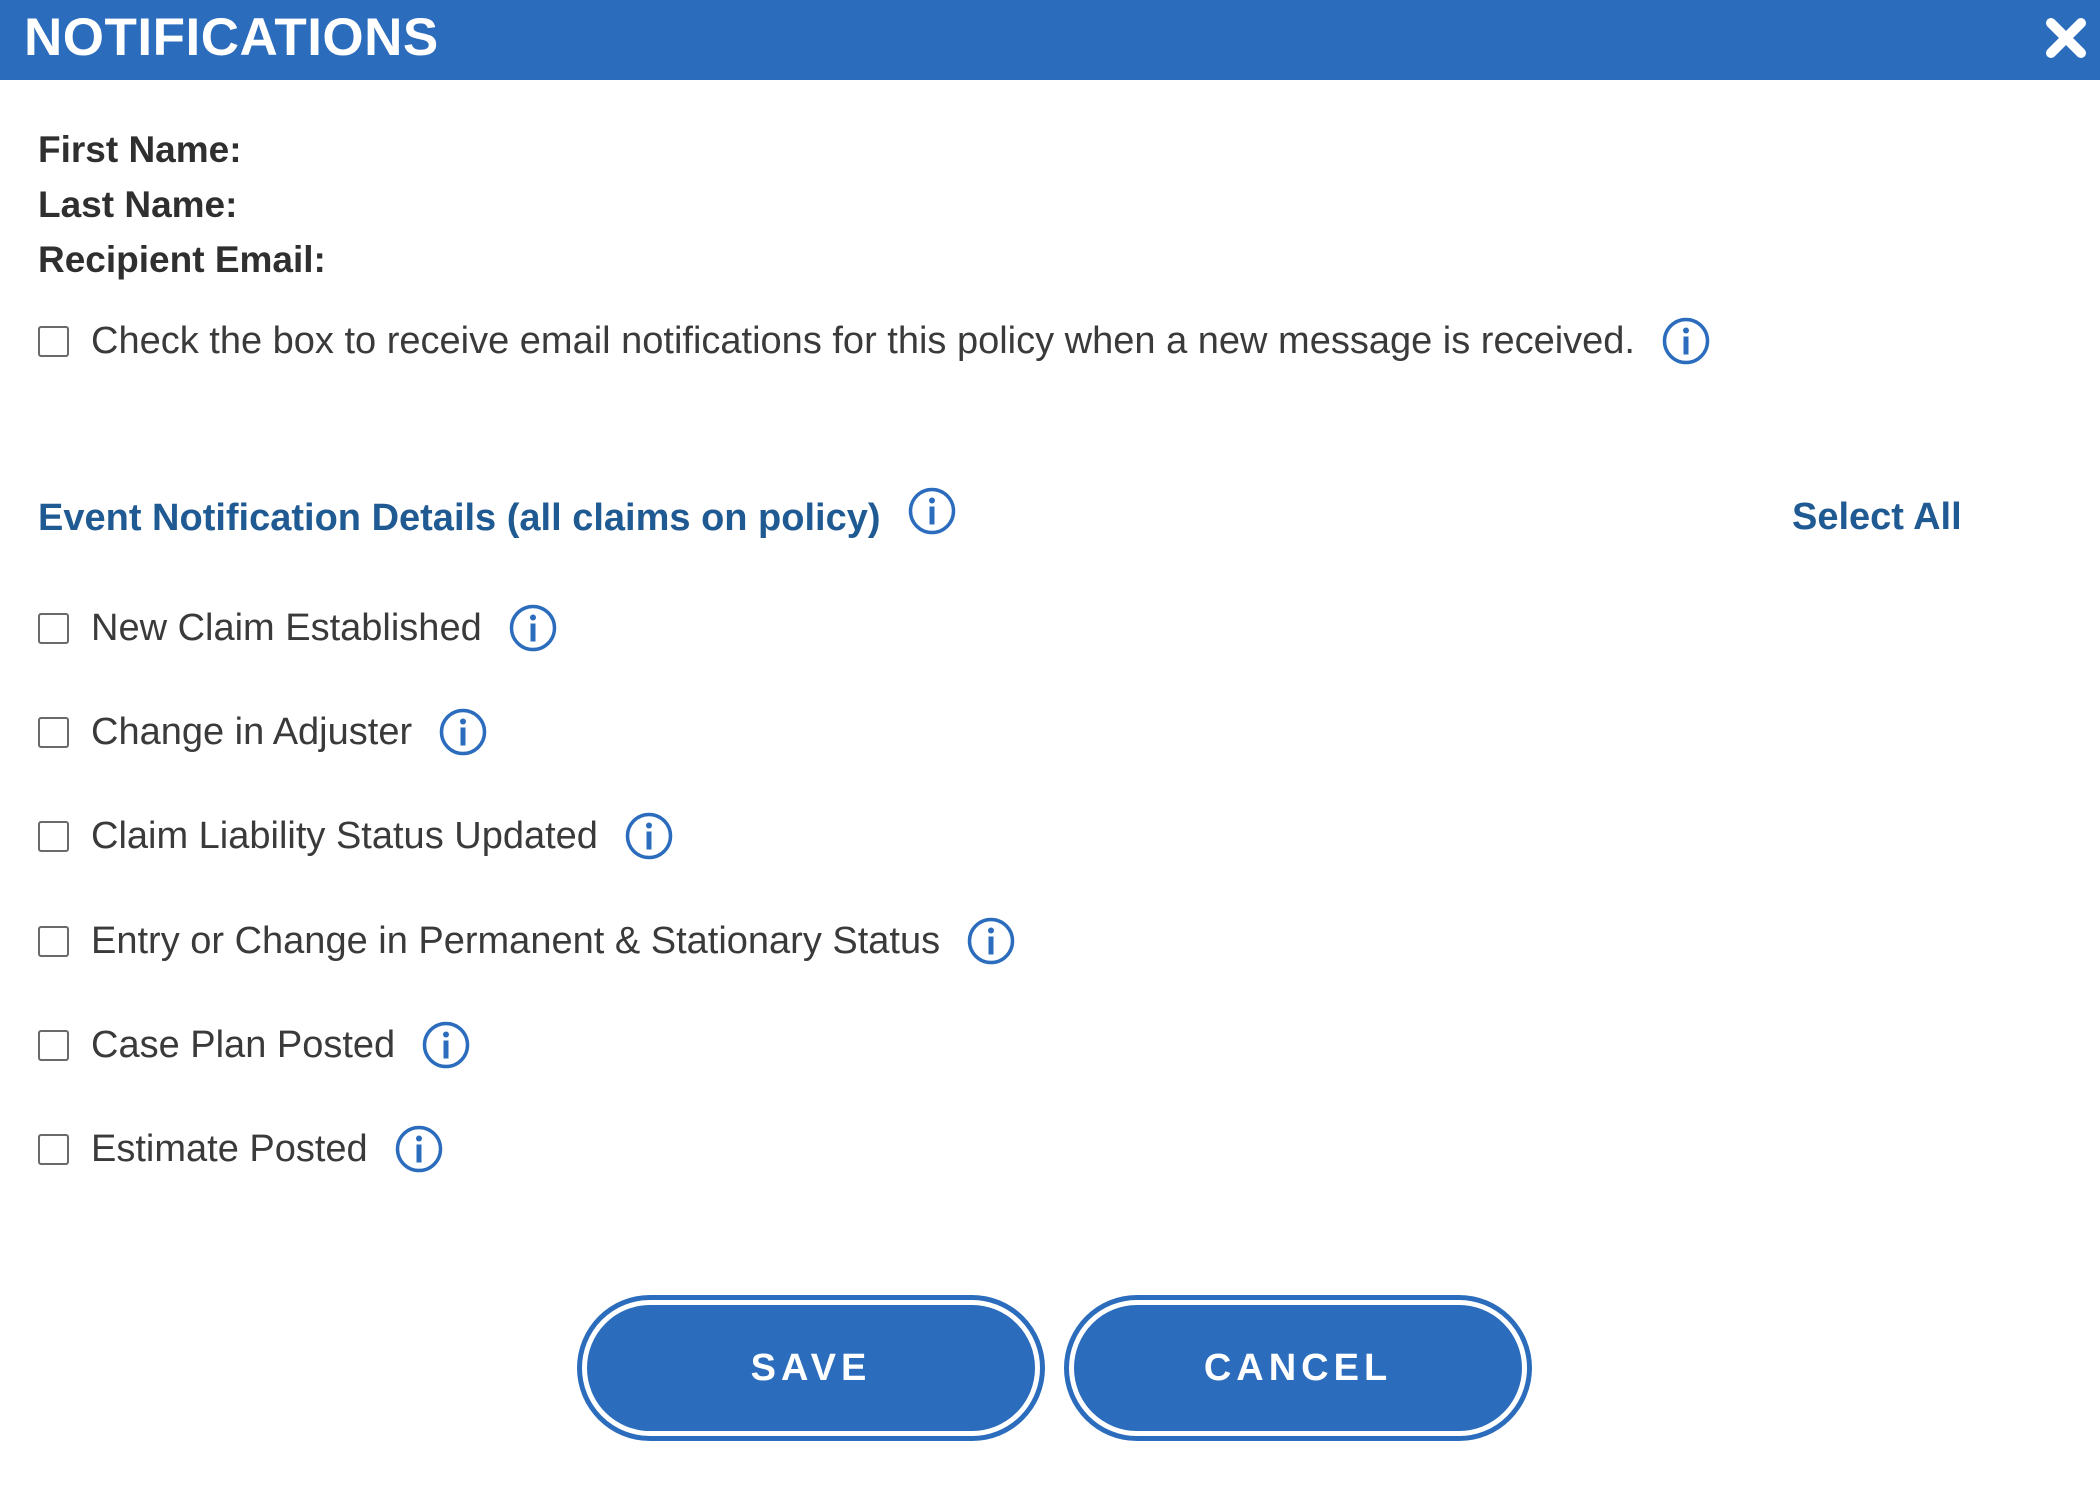 Image resolution: width=2100 pixels, height=1500 pixels. I want to click on permanent-stationary-checkbox, so click(53, 941).